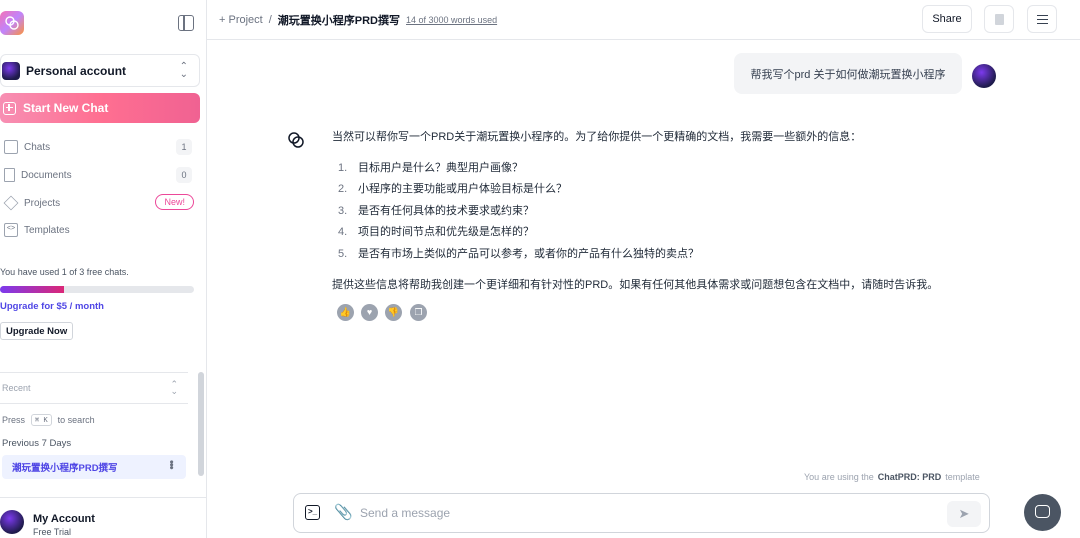 The image size is (1080, 538). I want to click on list-item: 4. 项目的时间节点和优先级是怎样的？, so click(433, 231).